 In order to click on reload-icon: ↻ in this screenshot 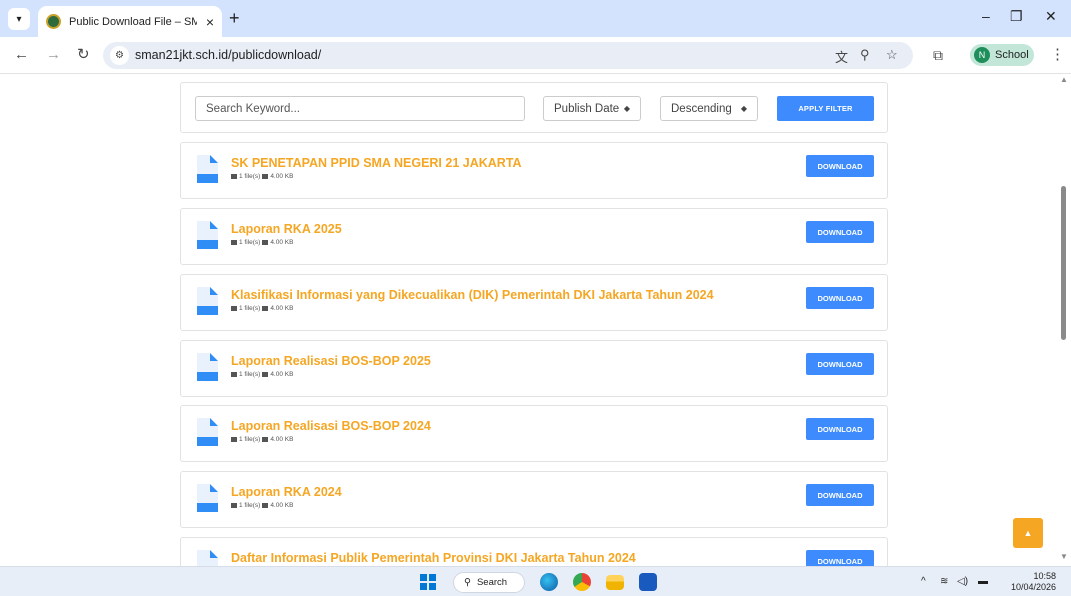, I will do `click(83, 55)`.